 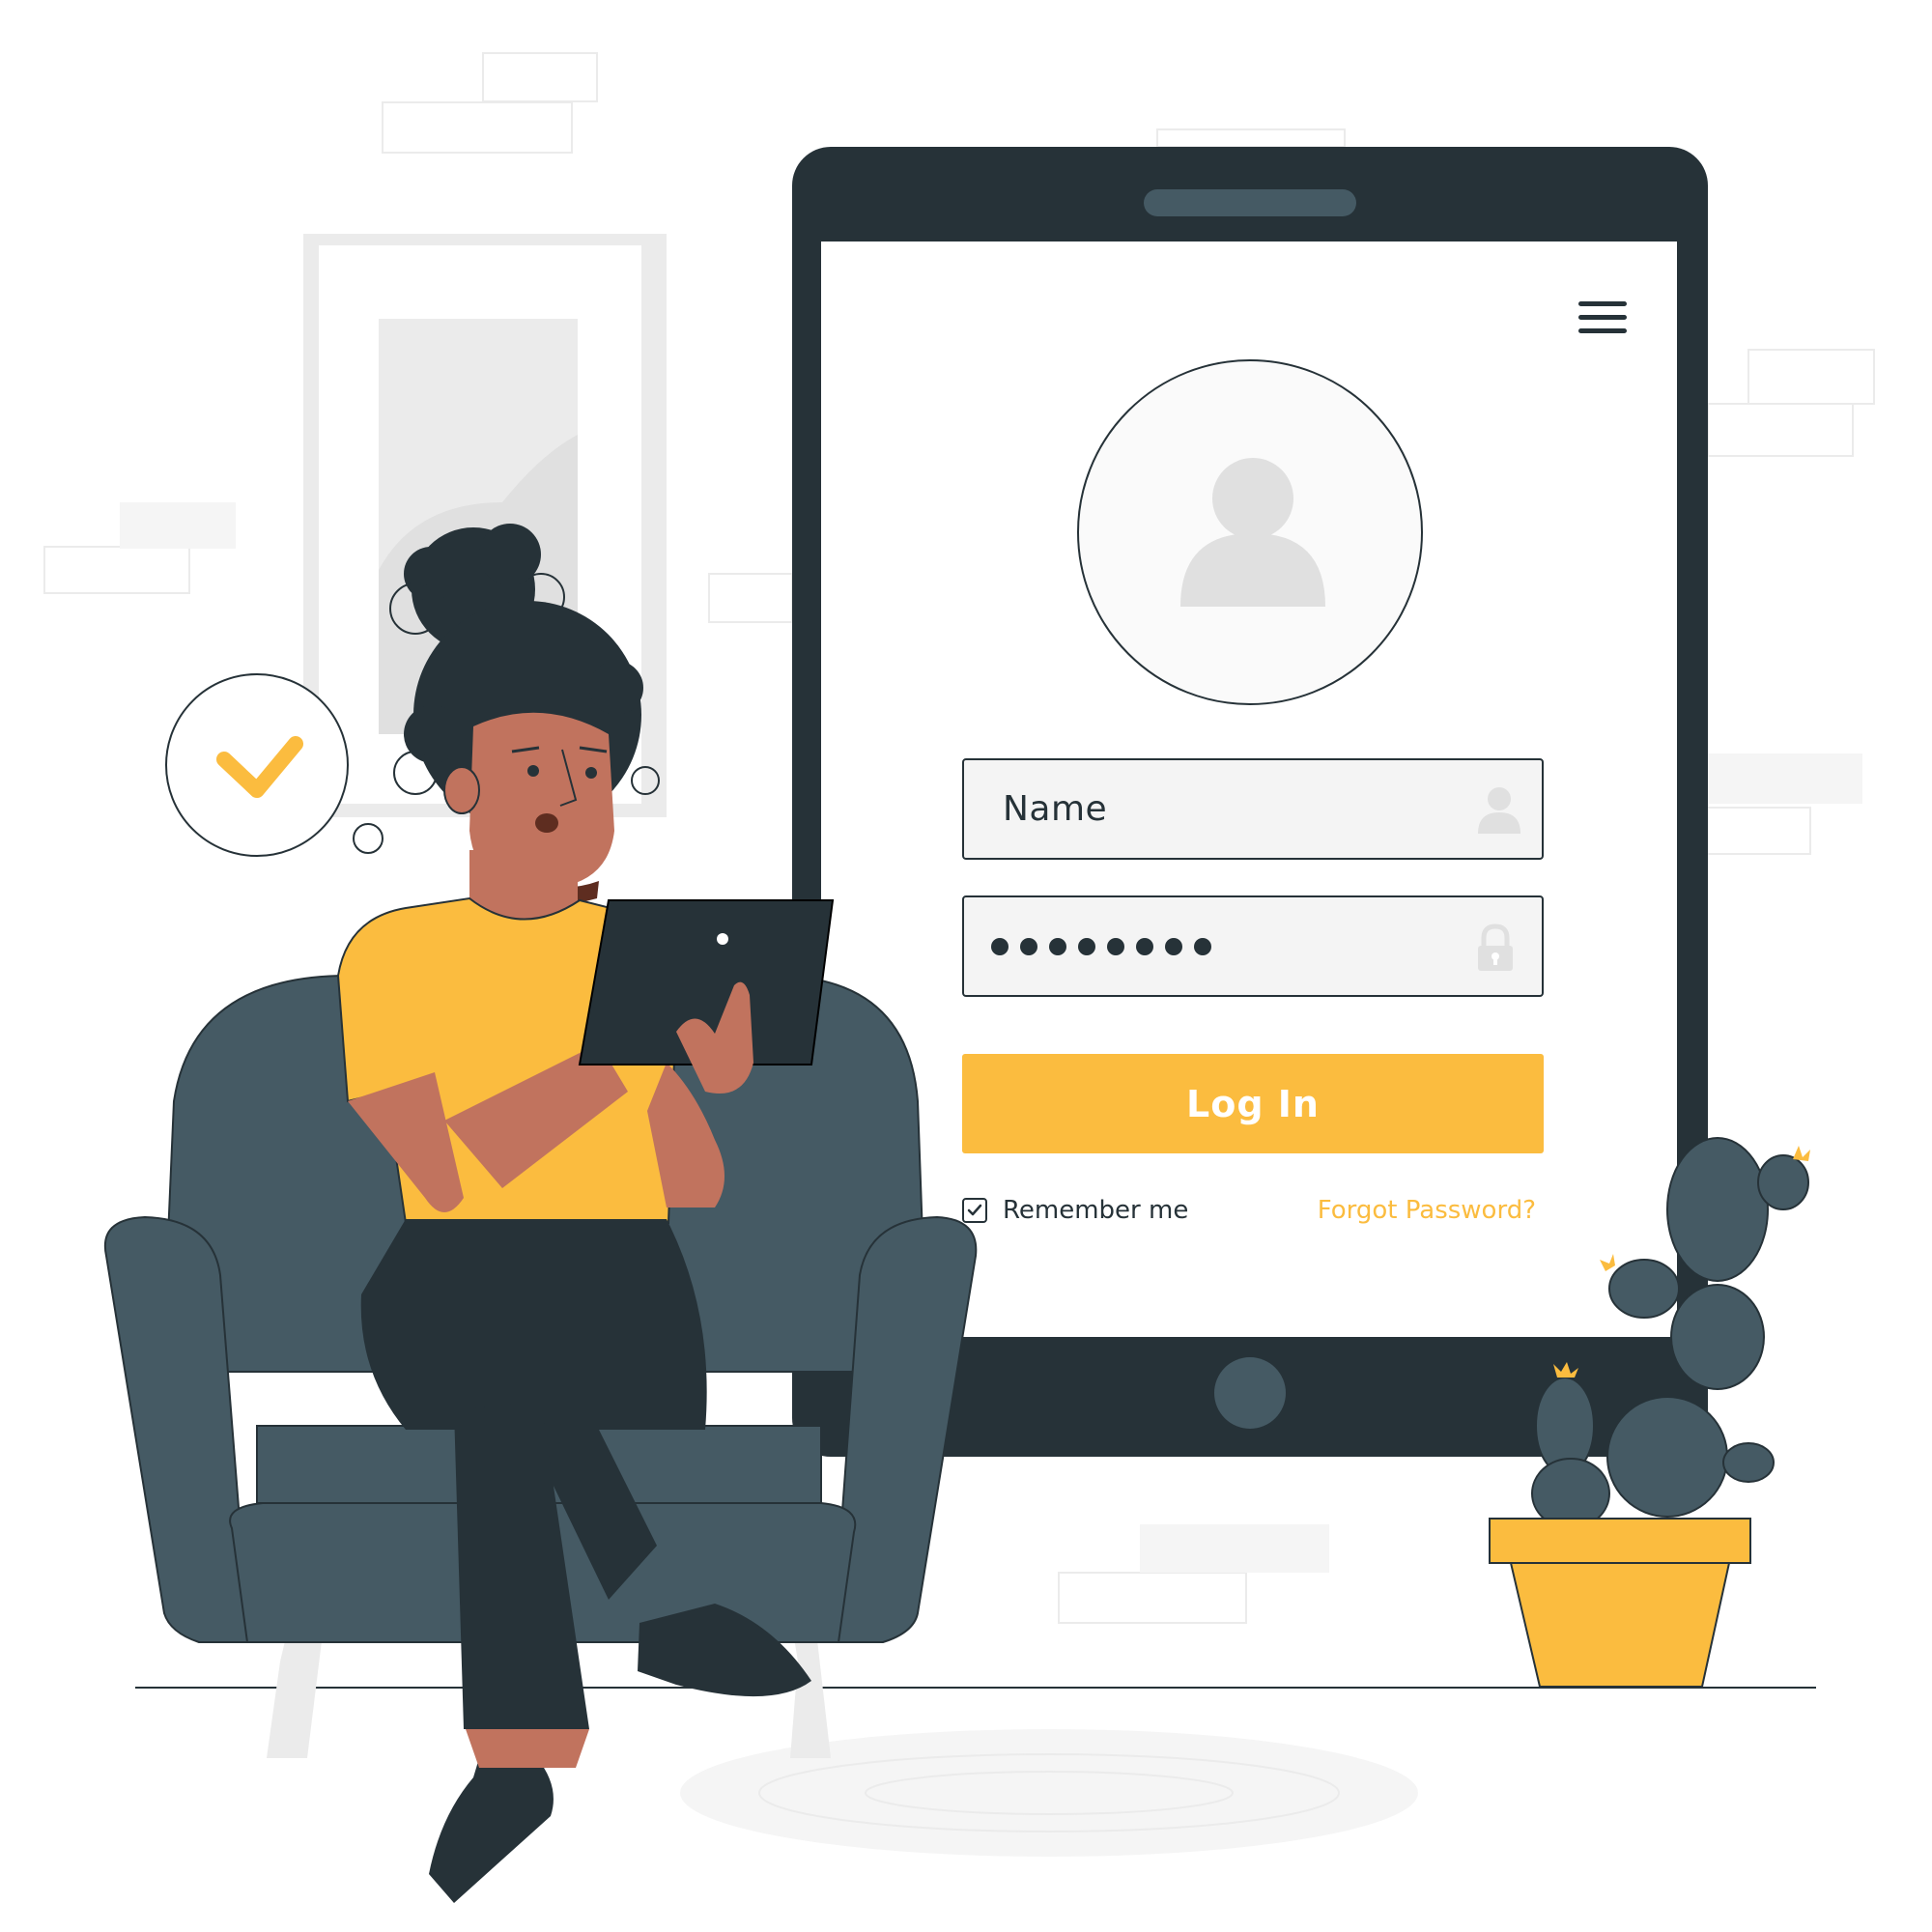 I want to click on lock-icon, so click(x=1495, y=947).